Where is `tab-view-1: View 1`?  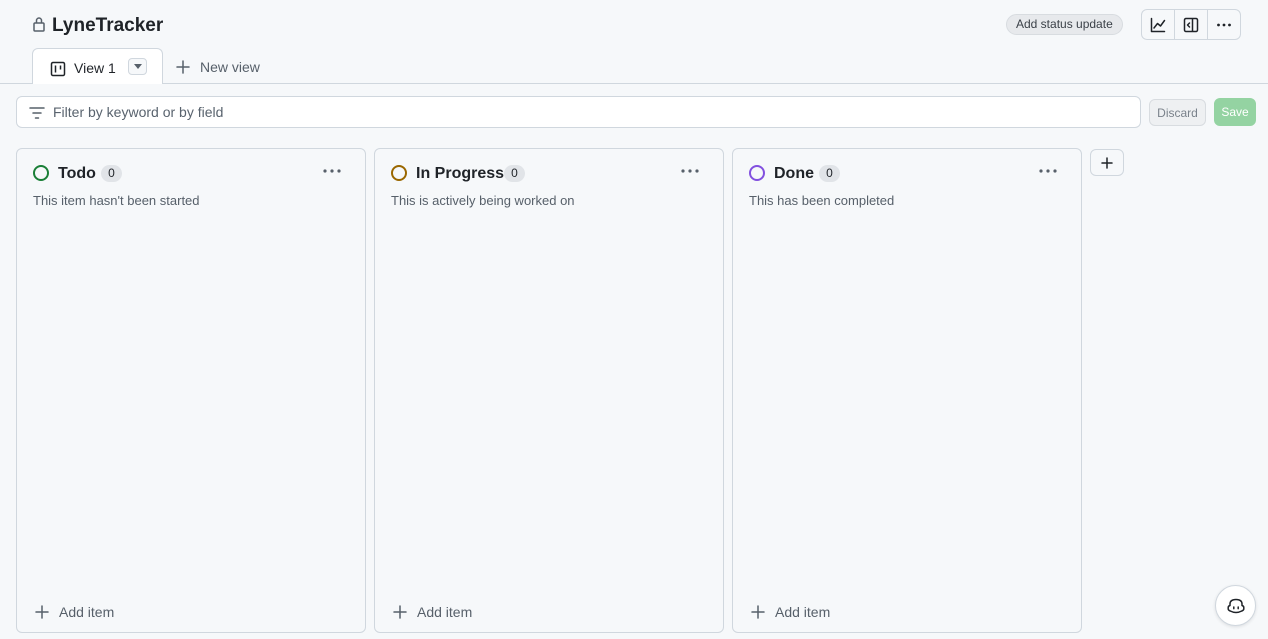
tab-view-1: View 1 is located at coordinates (97, 66).